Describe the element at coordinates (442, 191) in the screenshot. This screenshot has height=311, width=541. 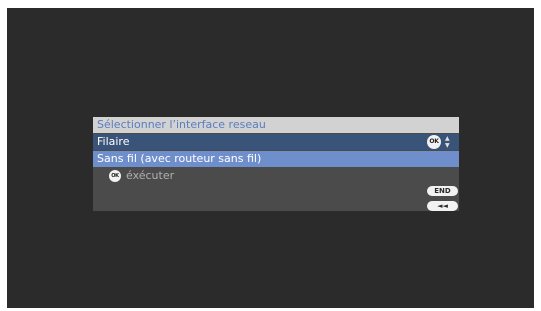
I see `end-button: END` at that location.